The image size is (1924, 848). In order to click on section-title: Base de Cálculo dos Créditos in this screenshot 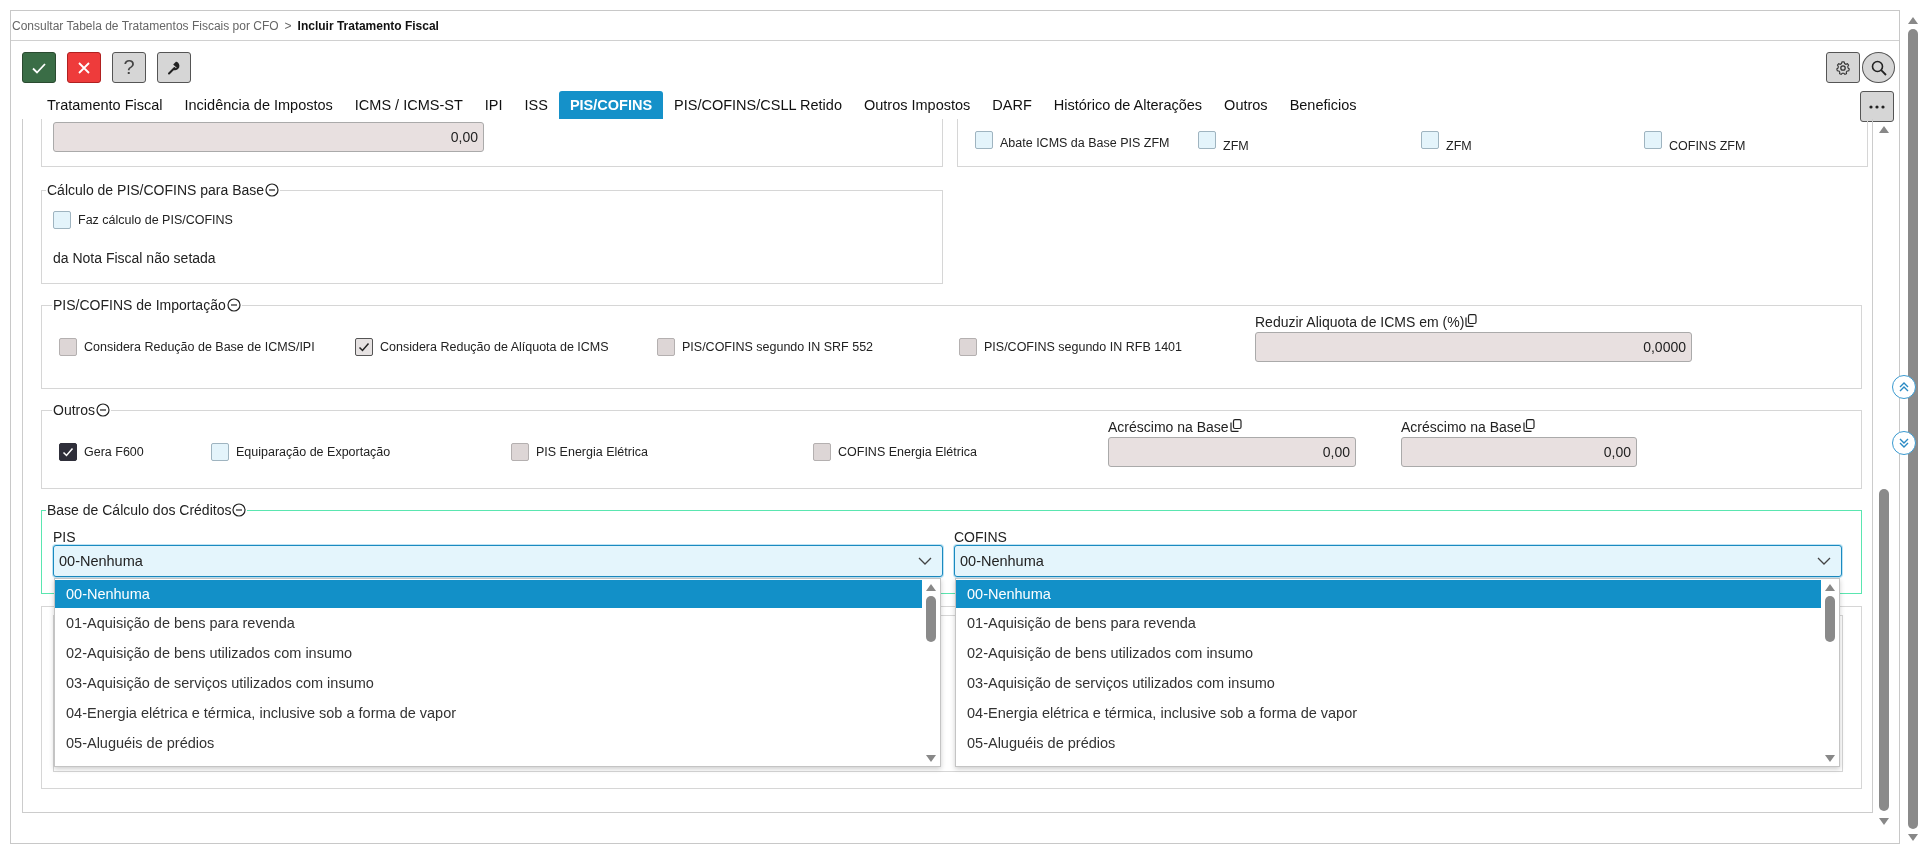, I will do `click(139, 510)`.